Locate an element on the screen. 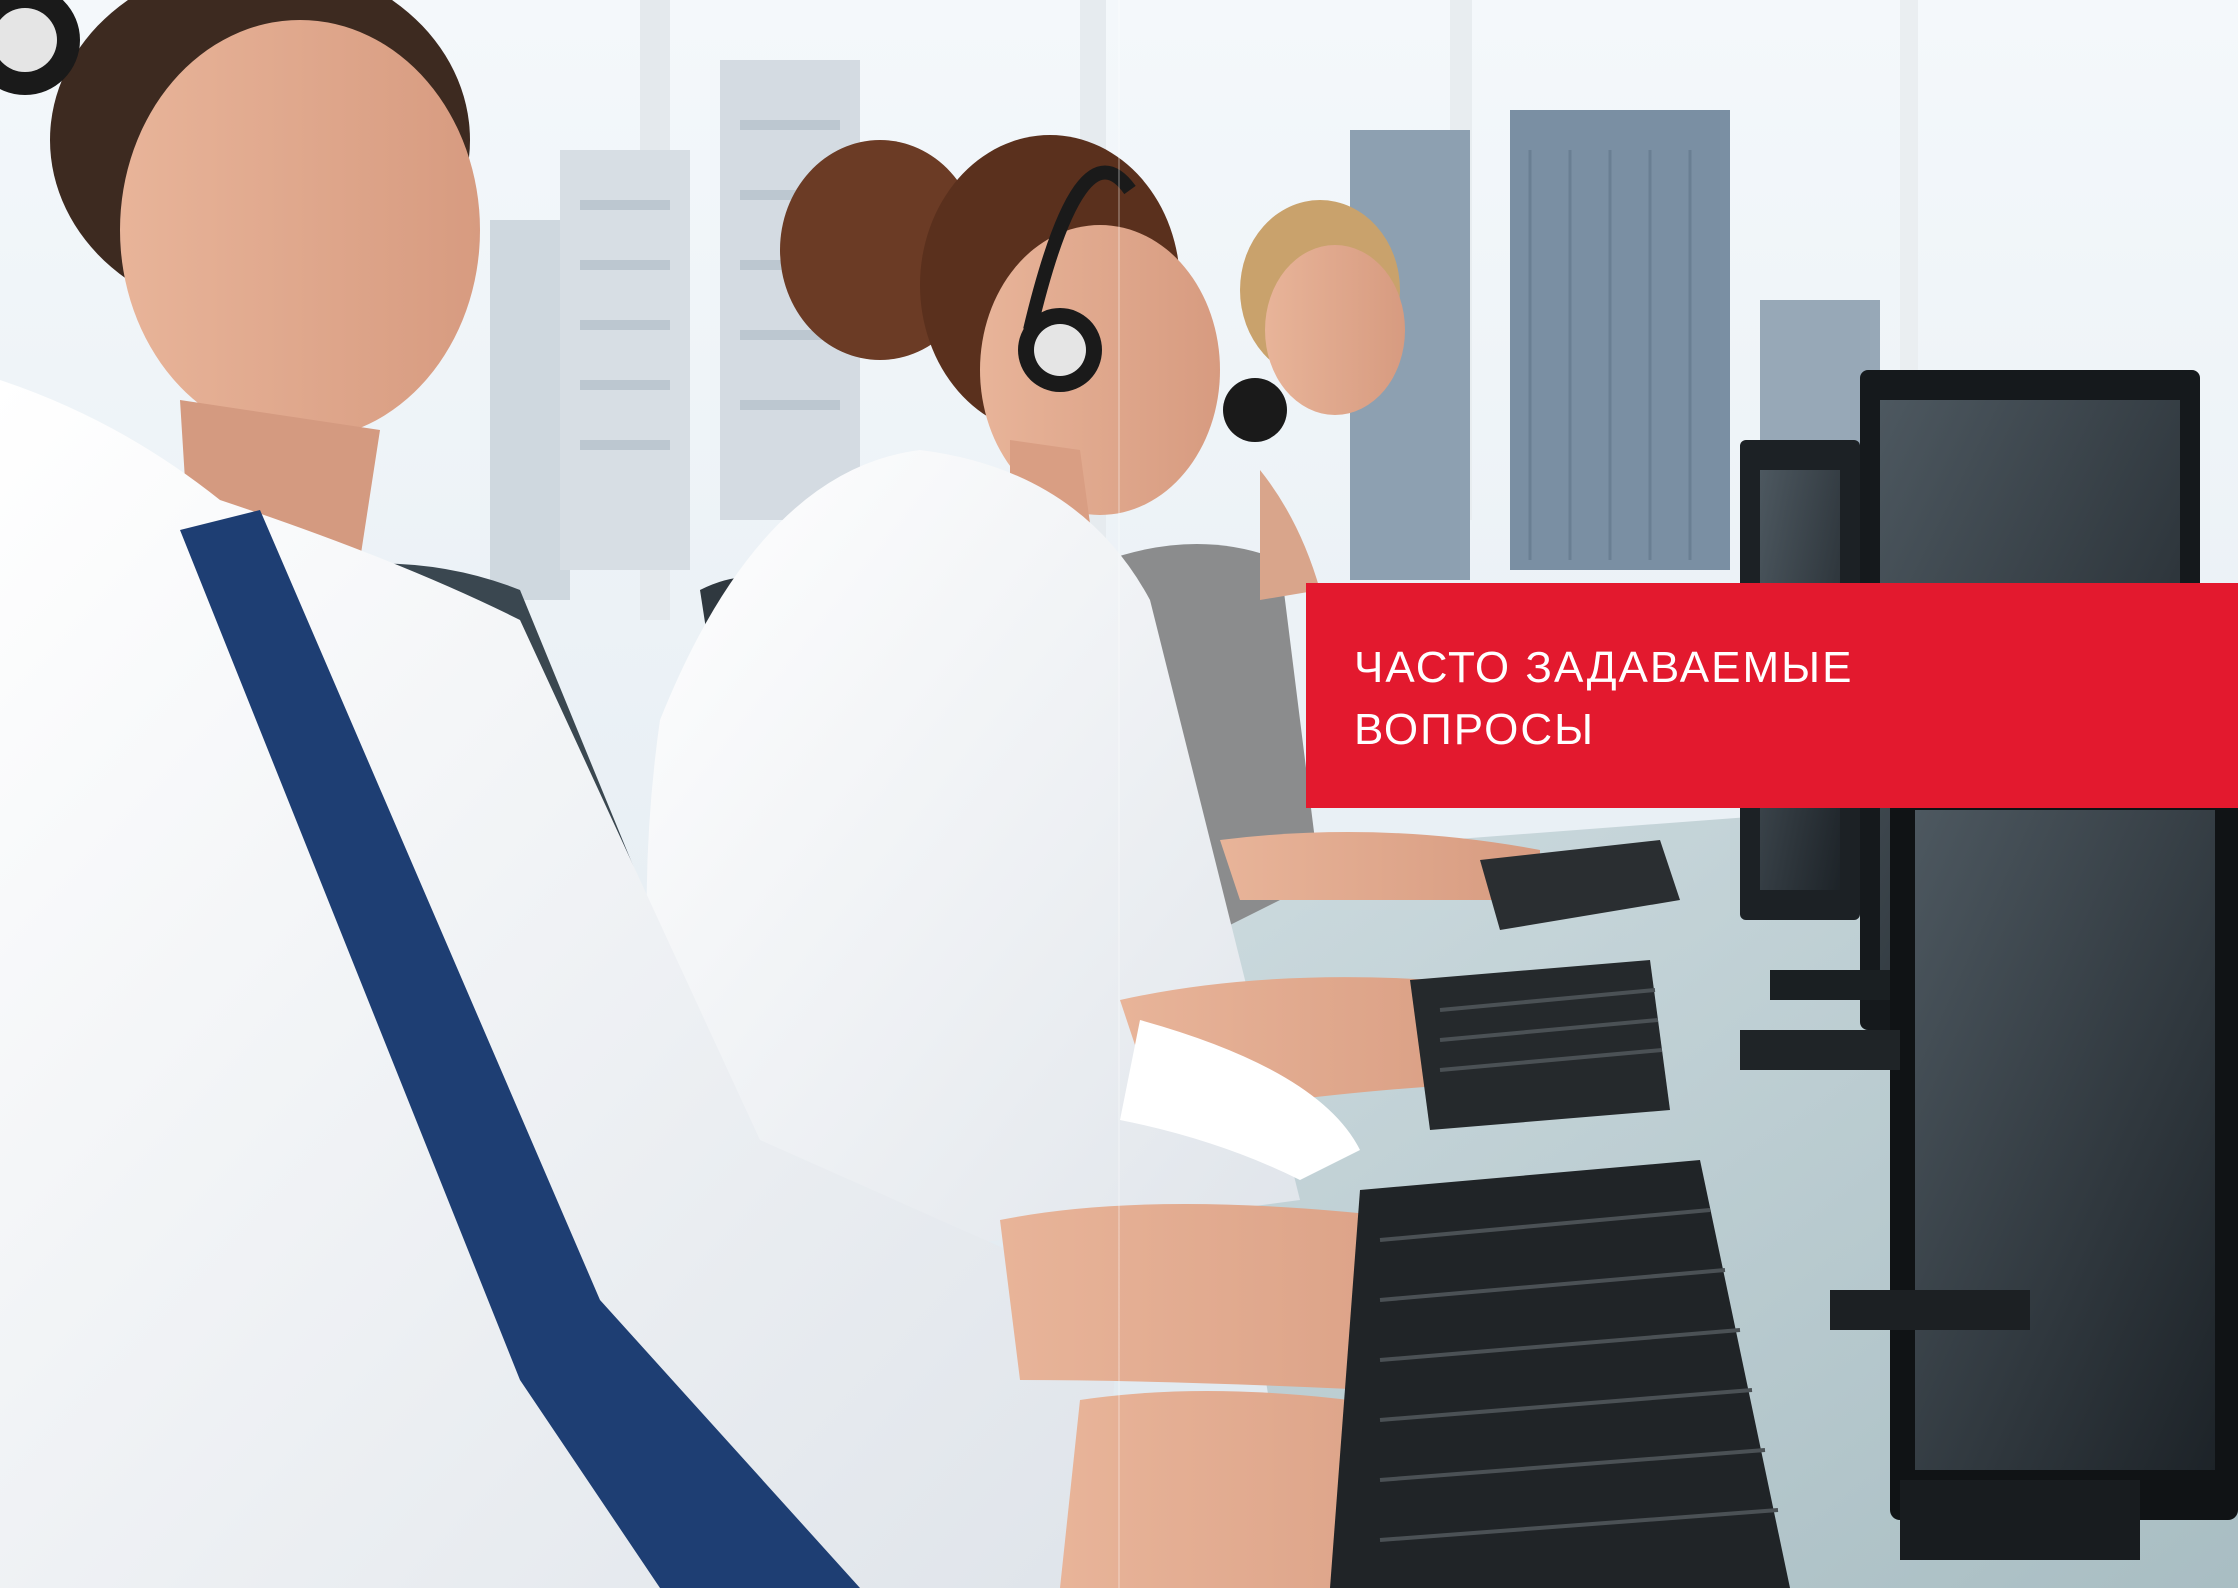  title-banner: ЧАСТО ЗАДАВАЕМЫЕ ВОПРОСЫ is located at coordinates (1772, 695).